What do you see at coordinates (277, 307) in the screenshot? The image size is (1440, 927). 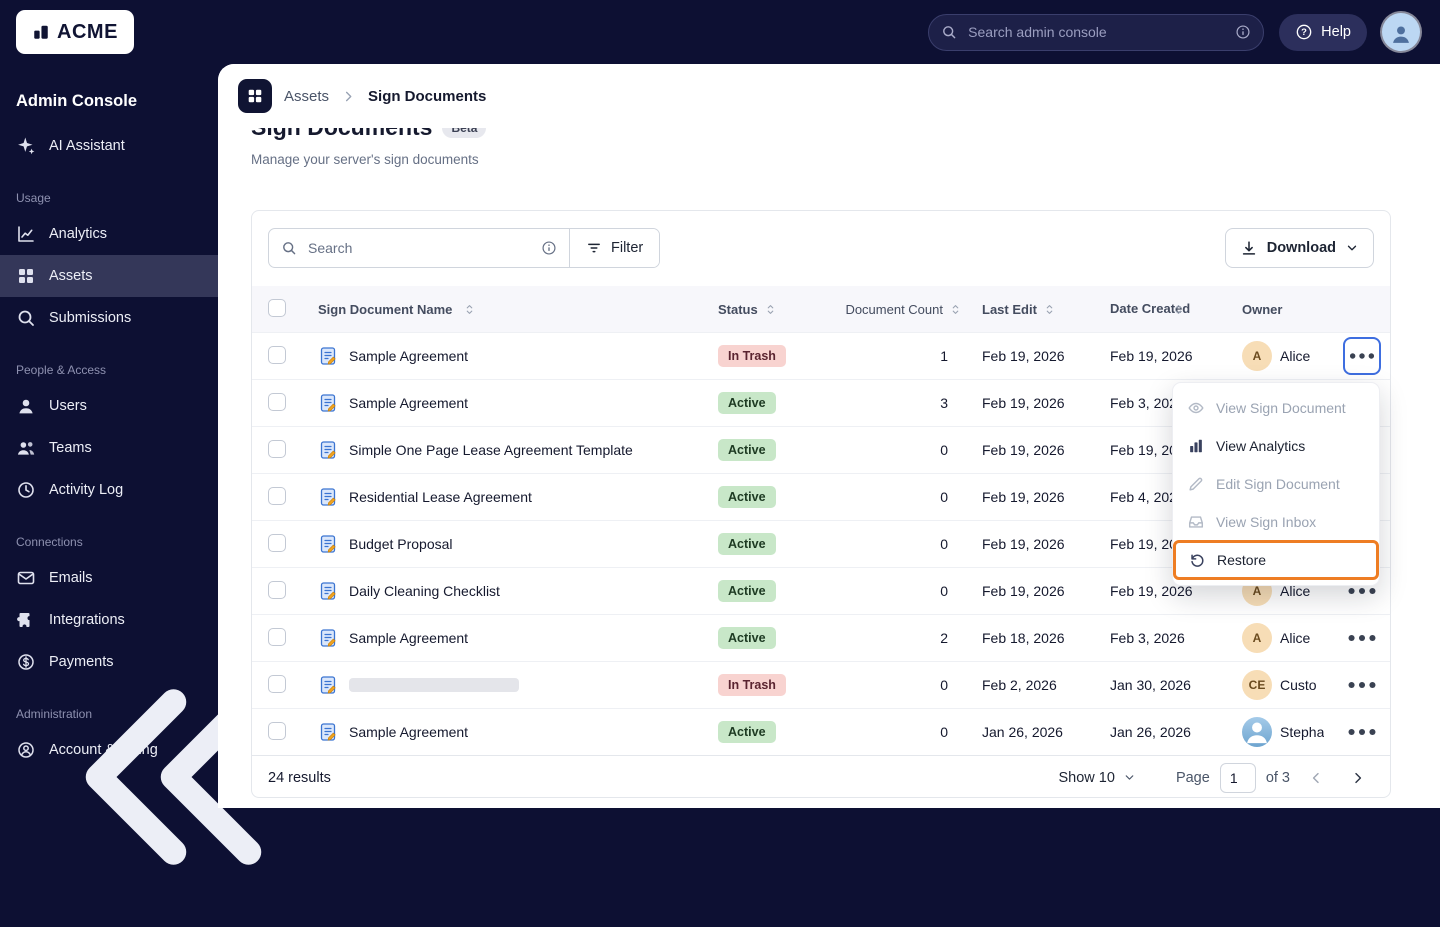 I see `select-all-checkbox` at bounding box center [277, 307].